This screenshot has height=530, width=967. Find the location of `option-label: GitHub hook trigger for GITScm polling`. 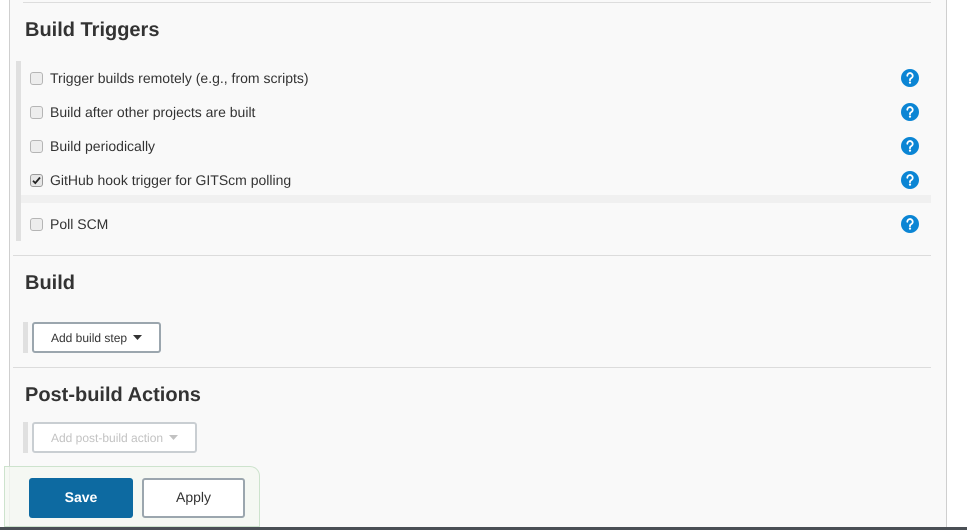

option-label: GitHub hook trigger for GITScm polling is located at coordinates (171, 180).